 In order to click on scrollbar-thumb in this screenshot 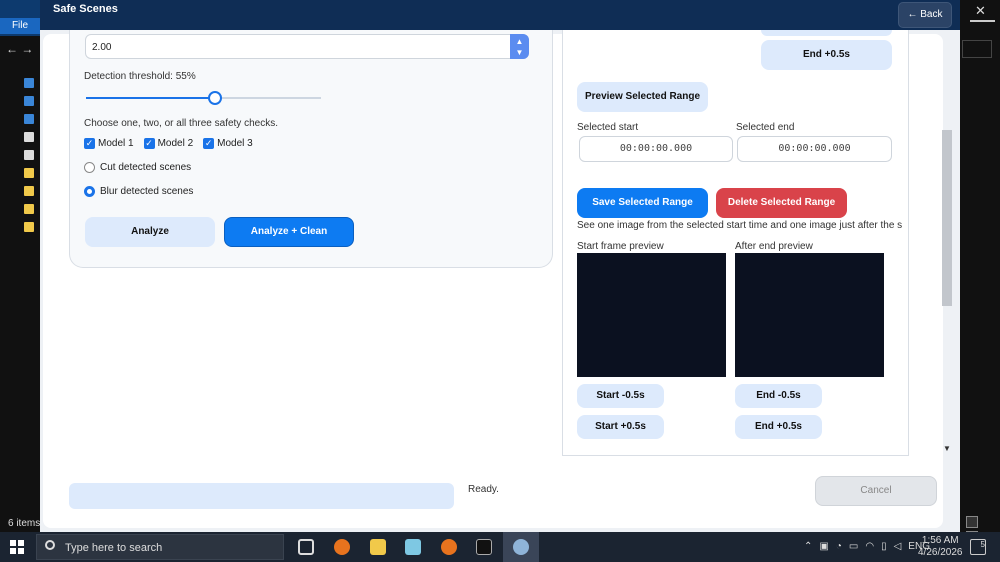, I will do `click(947, 218)`.